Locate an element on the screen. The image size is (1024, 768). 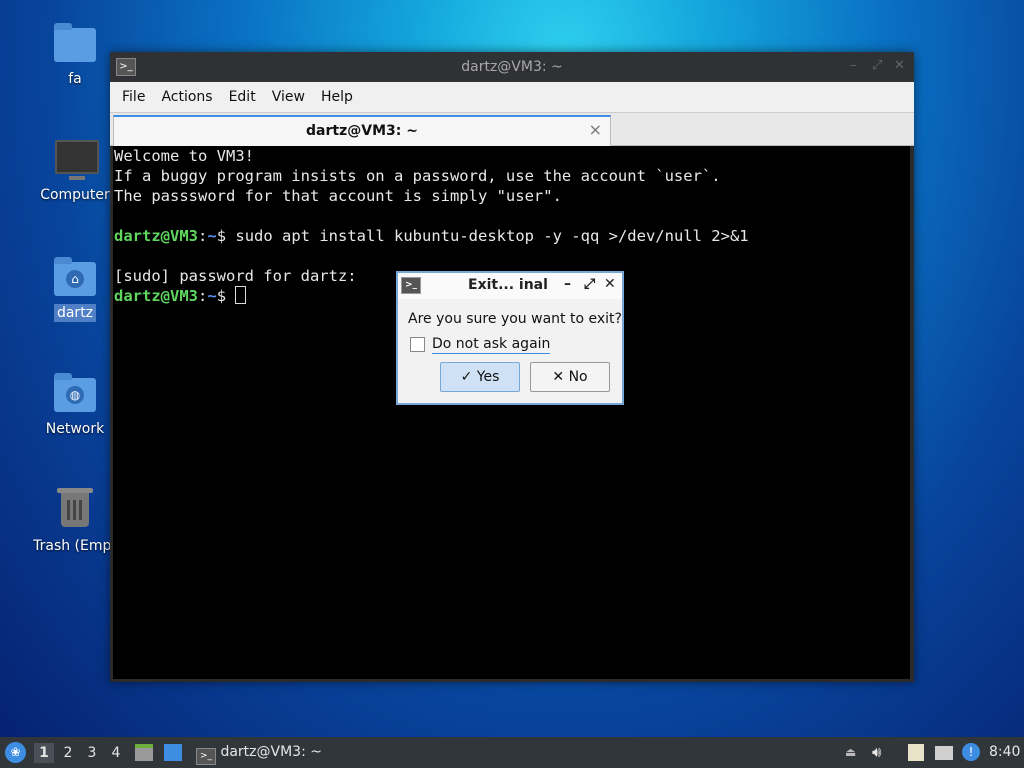
tab-bar: dartz@VM3: ~ × is located at coordinates (512, 130).